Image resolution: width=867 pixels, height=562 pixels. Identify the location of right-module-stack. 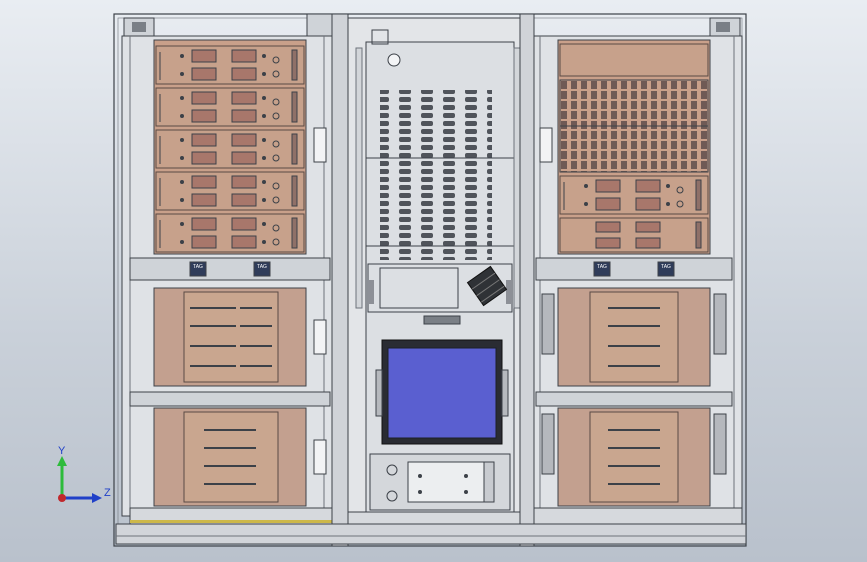
(634, 147).